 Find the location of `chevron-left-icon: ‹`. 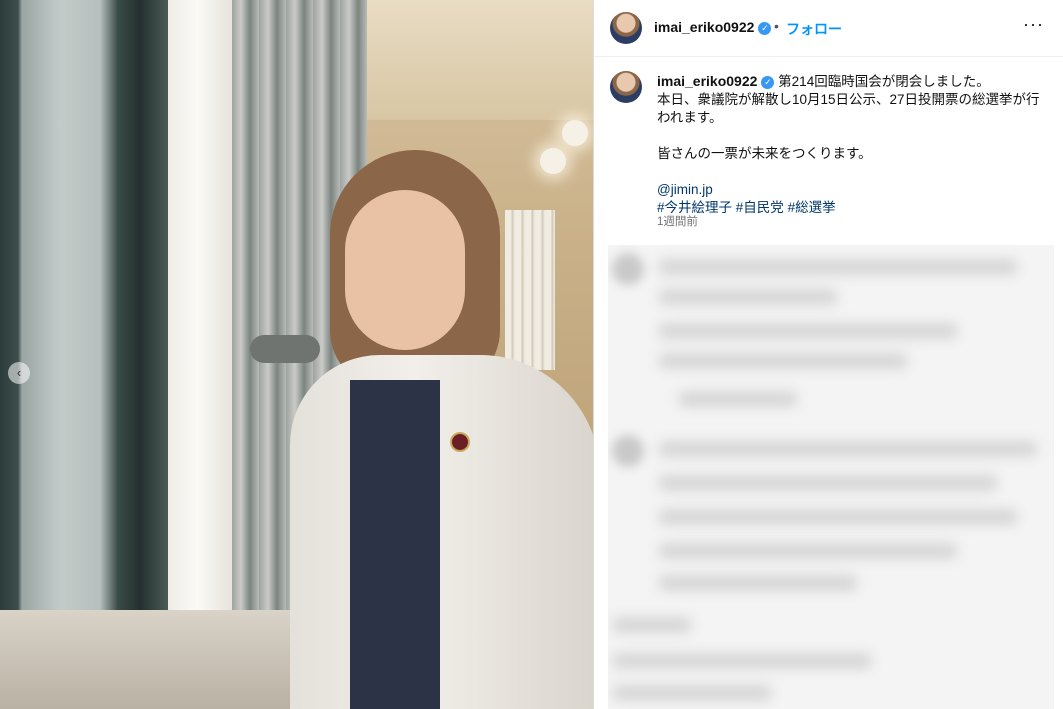

chevron-left-icon: ‹ is located at coordinates (19, 373).